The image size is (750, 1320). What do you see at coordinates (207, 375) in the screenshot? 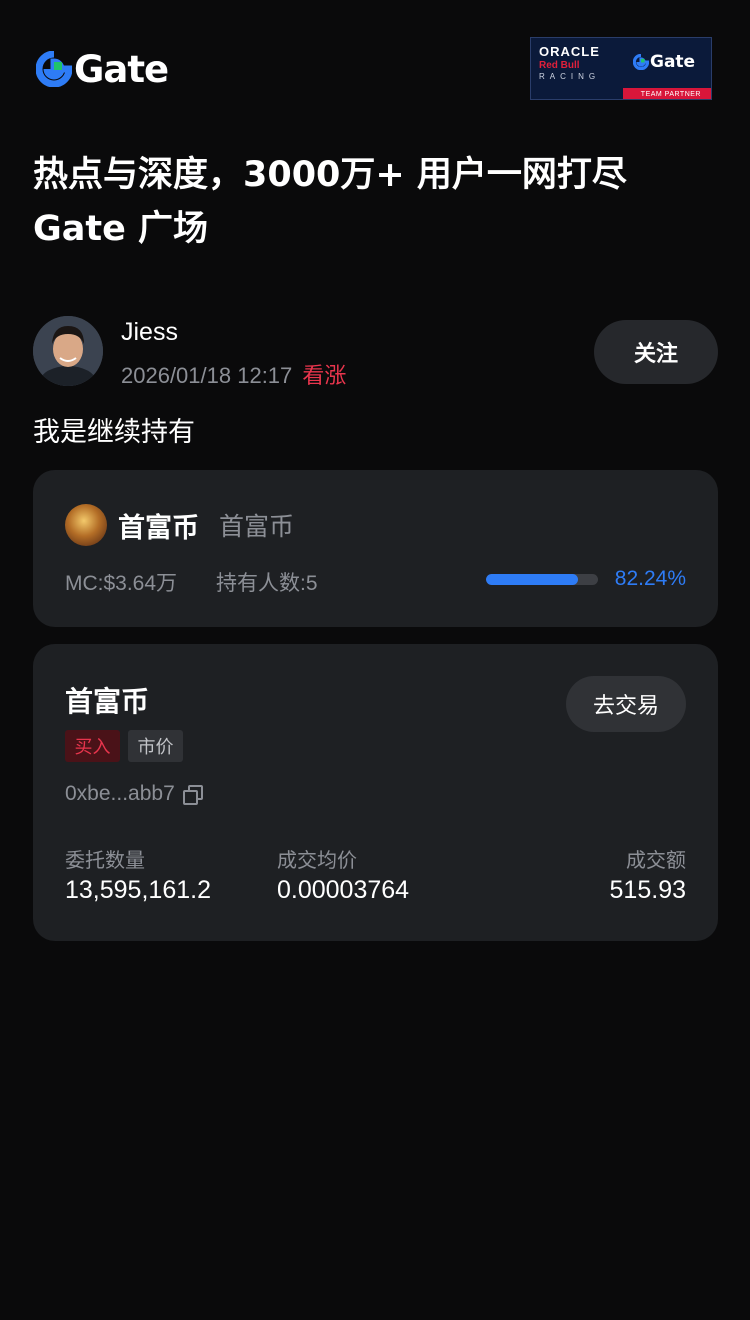
I see `post-datetime: 2026/01/18 12:17` at bounding box center [207, 375].